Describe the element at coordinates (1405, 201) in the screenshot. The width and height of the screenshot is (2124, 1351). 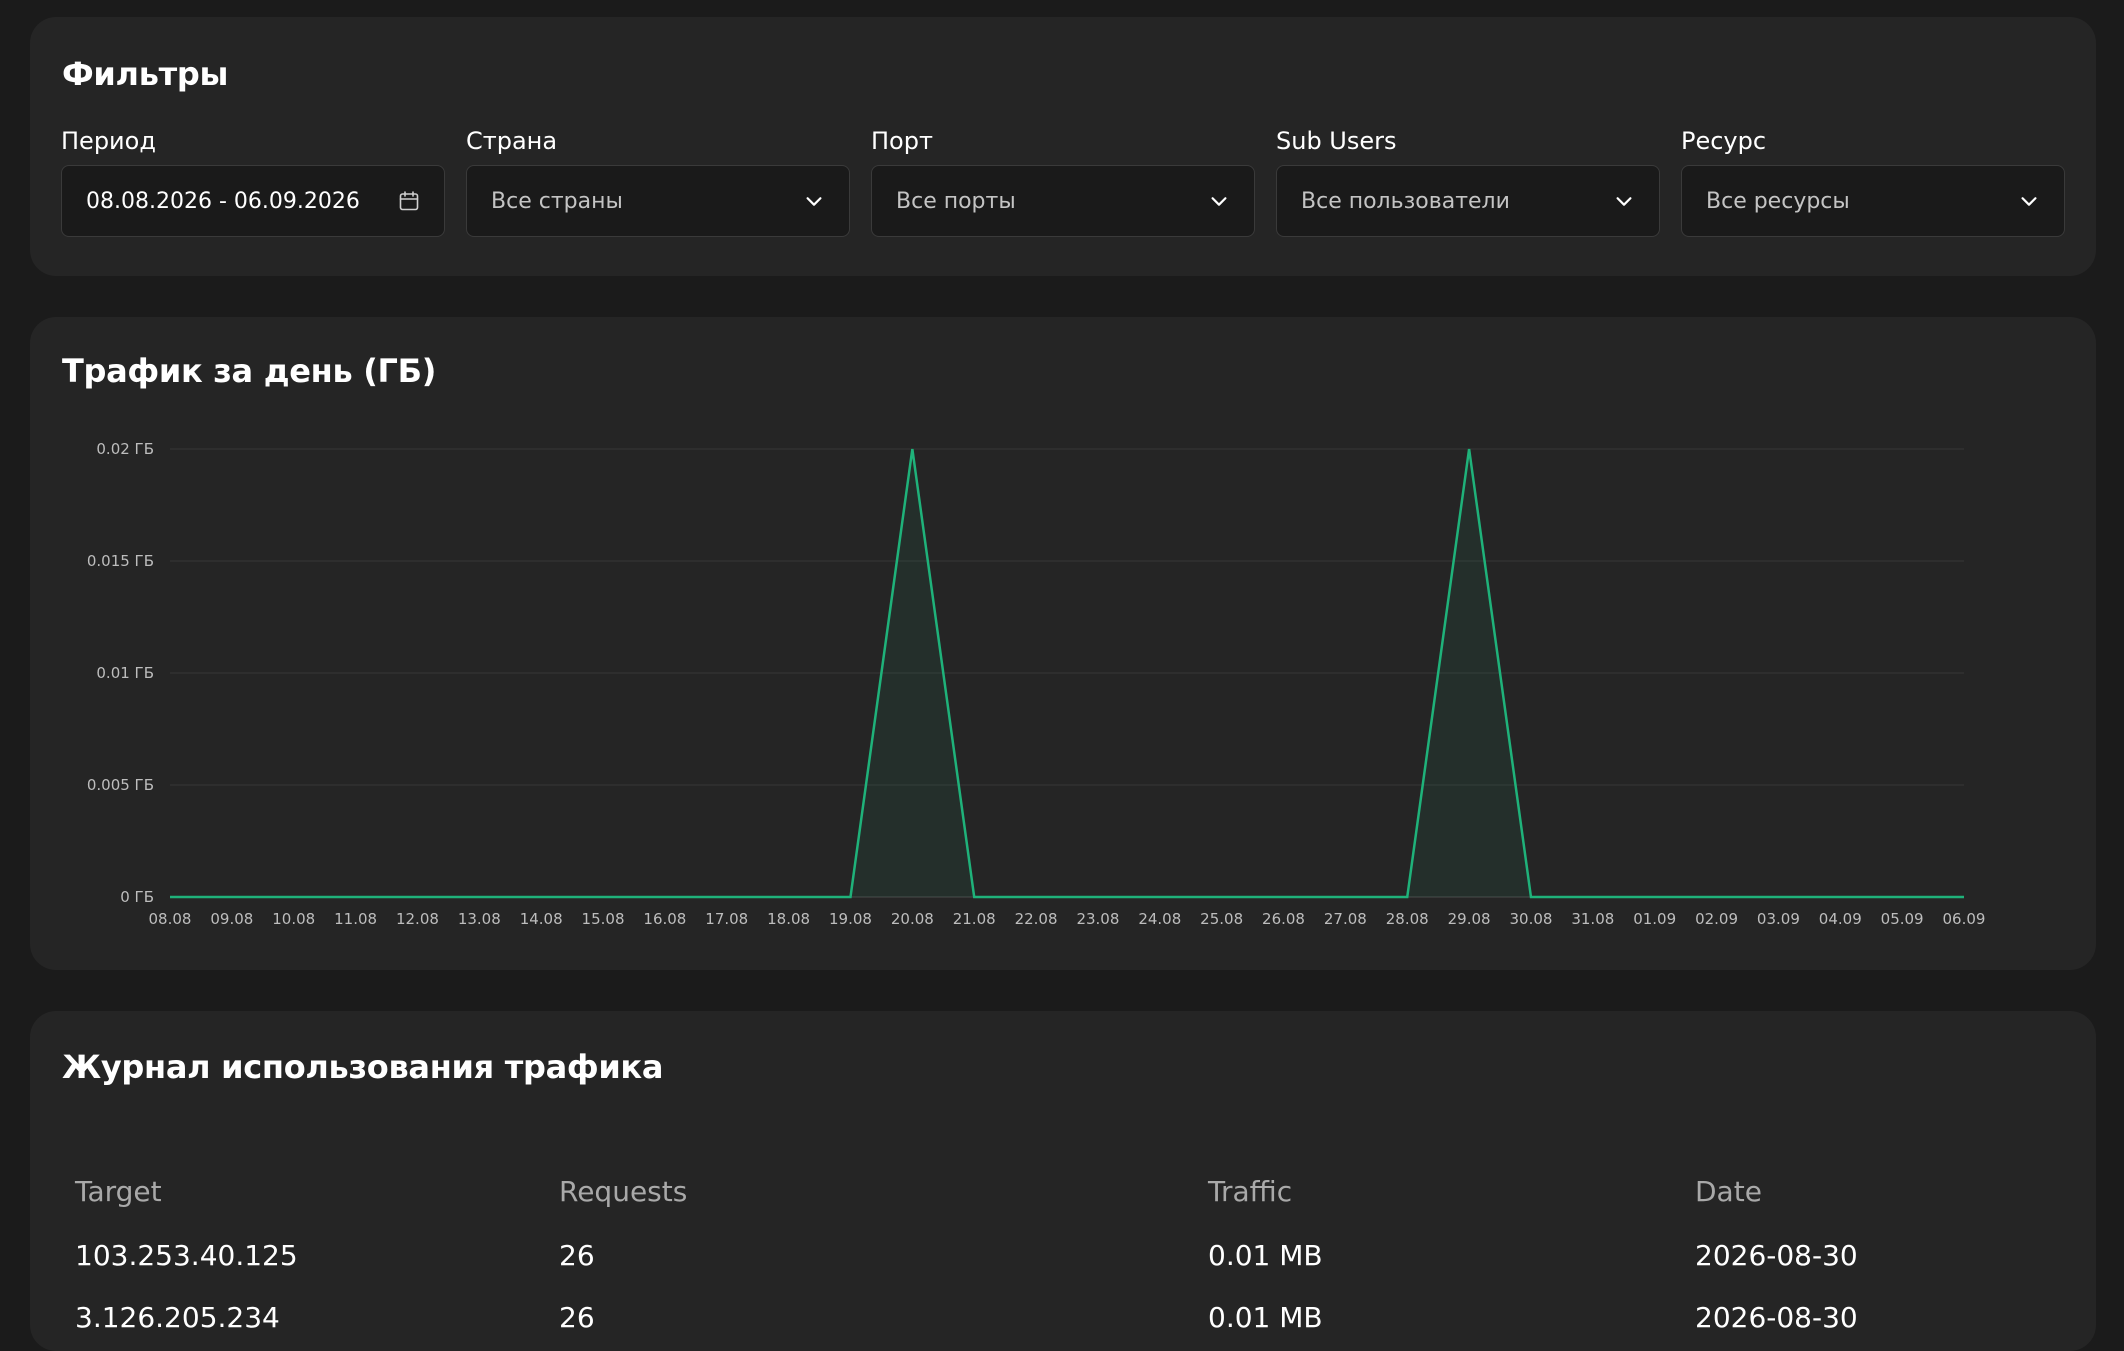
I see `sub-users-value: Все пользователи` at that location.